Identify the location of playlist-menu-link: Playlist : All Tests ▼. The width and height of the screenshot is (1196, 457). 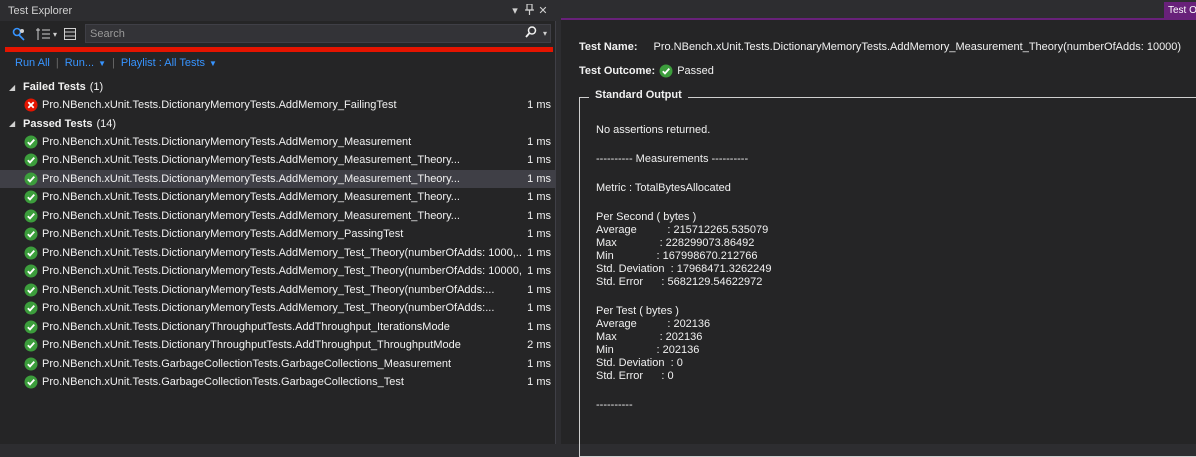
(169, 63).